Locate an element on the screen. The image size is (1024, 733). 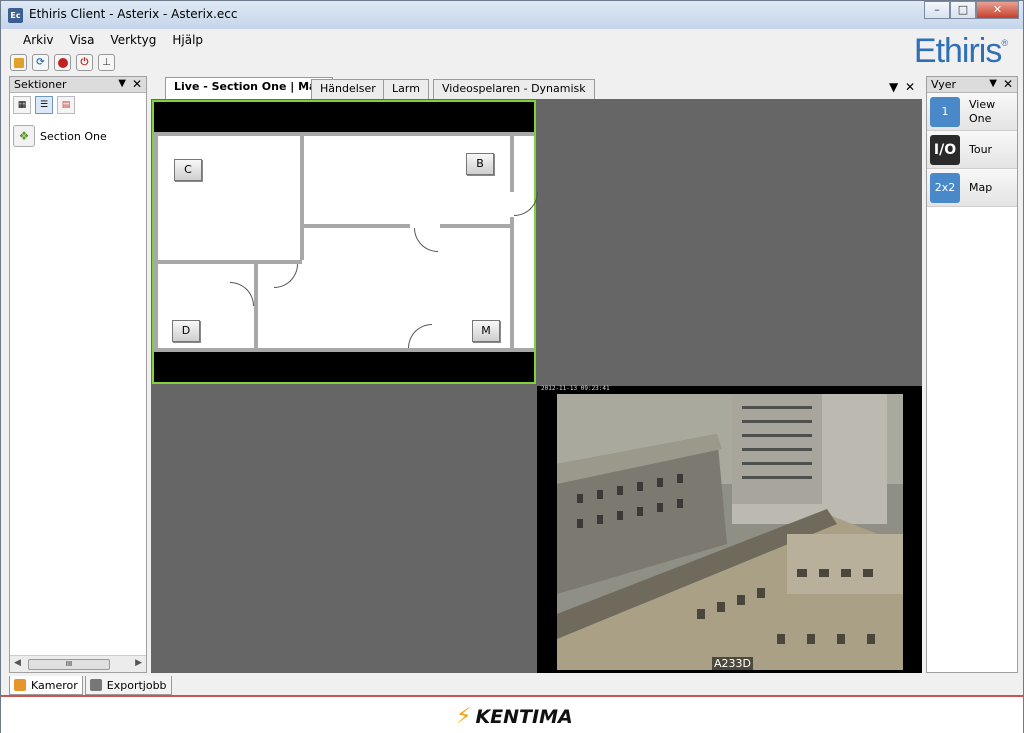
view-one-icon: 1 is located at coordinates (945, 111).